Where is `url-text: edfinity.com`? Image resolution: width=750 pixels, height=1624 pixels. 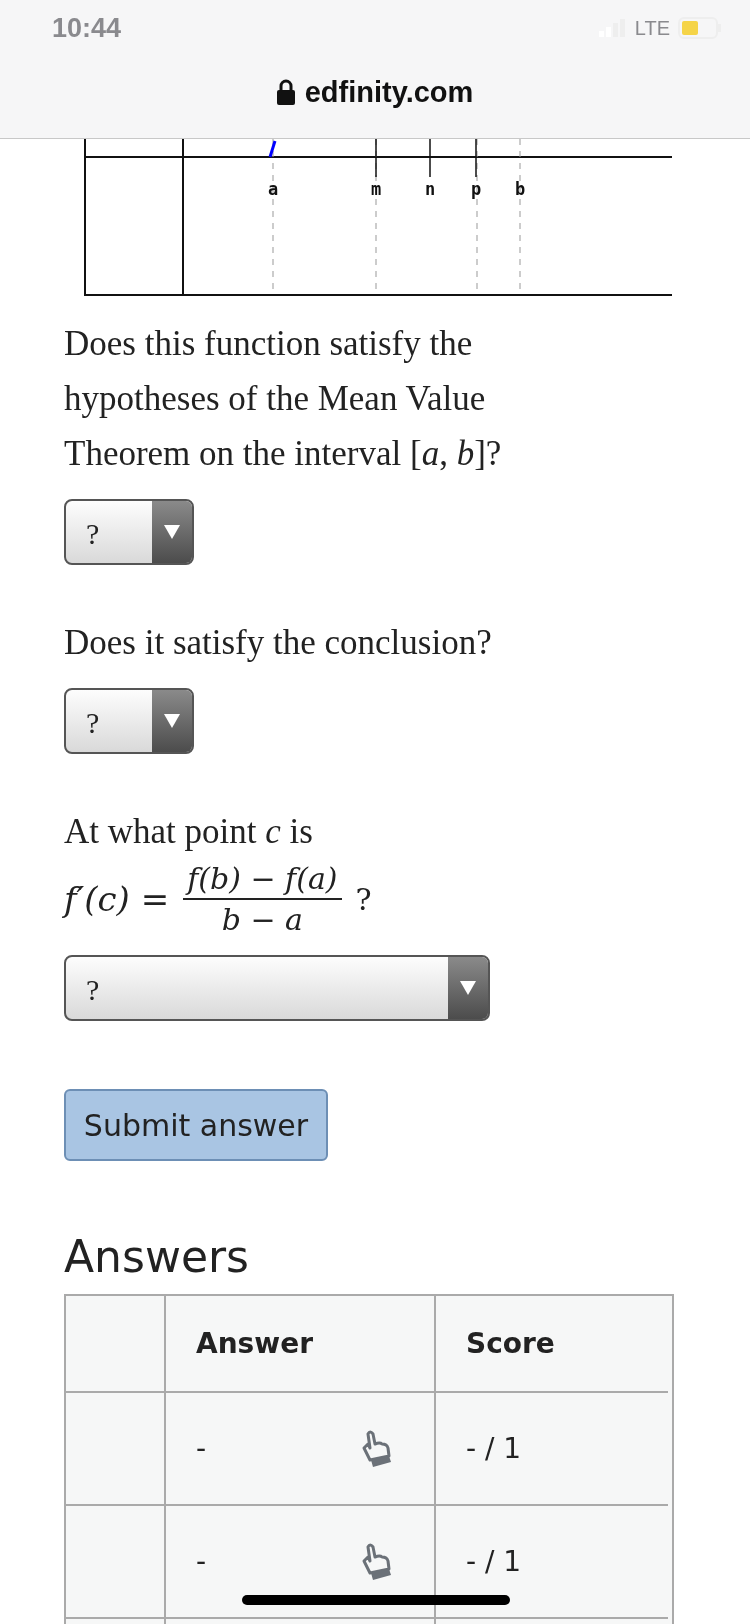 url-text: edfinity.com is located at coordinates (389, 92).